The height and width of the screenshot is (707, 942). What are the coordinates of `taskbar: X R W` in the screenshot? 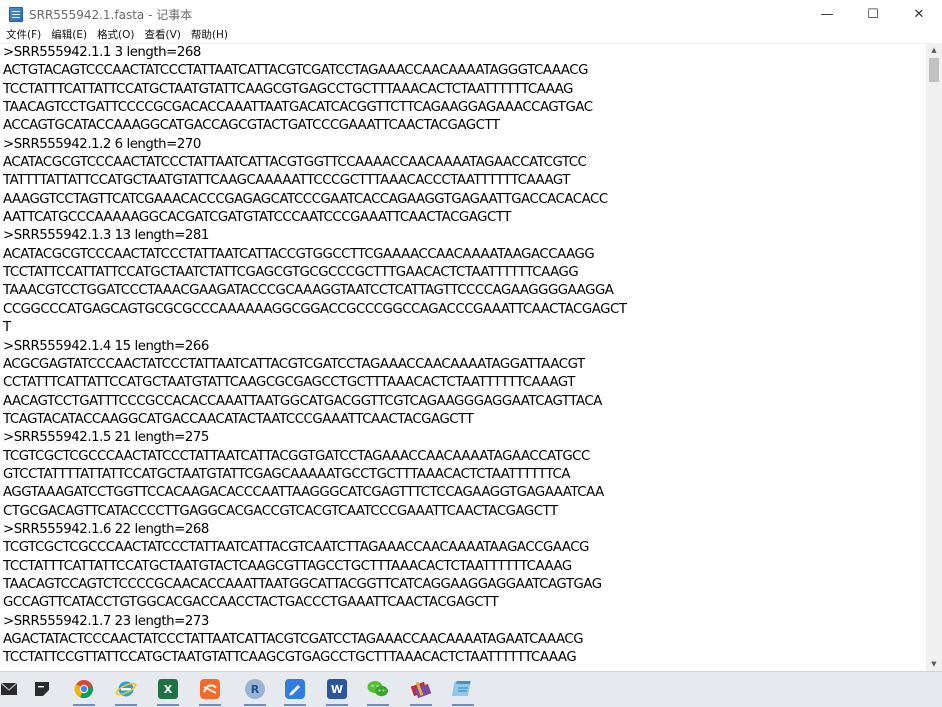 It's located at (471, 689).